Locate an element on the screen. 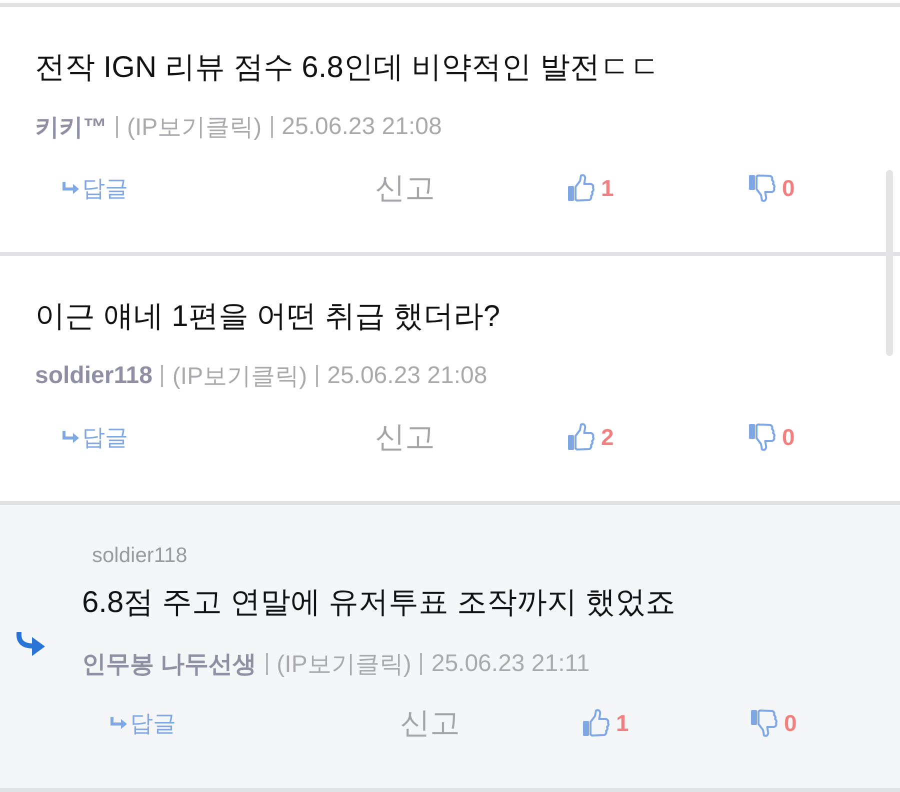 This screenshot has height=792, width=900. comment-text: 6.8점 주고 연말에 유저투표 조작까지 했었죠 is located at coordinates (379, 603).